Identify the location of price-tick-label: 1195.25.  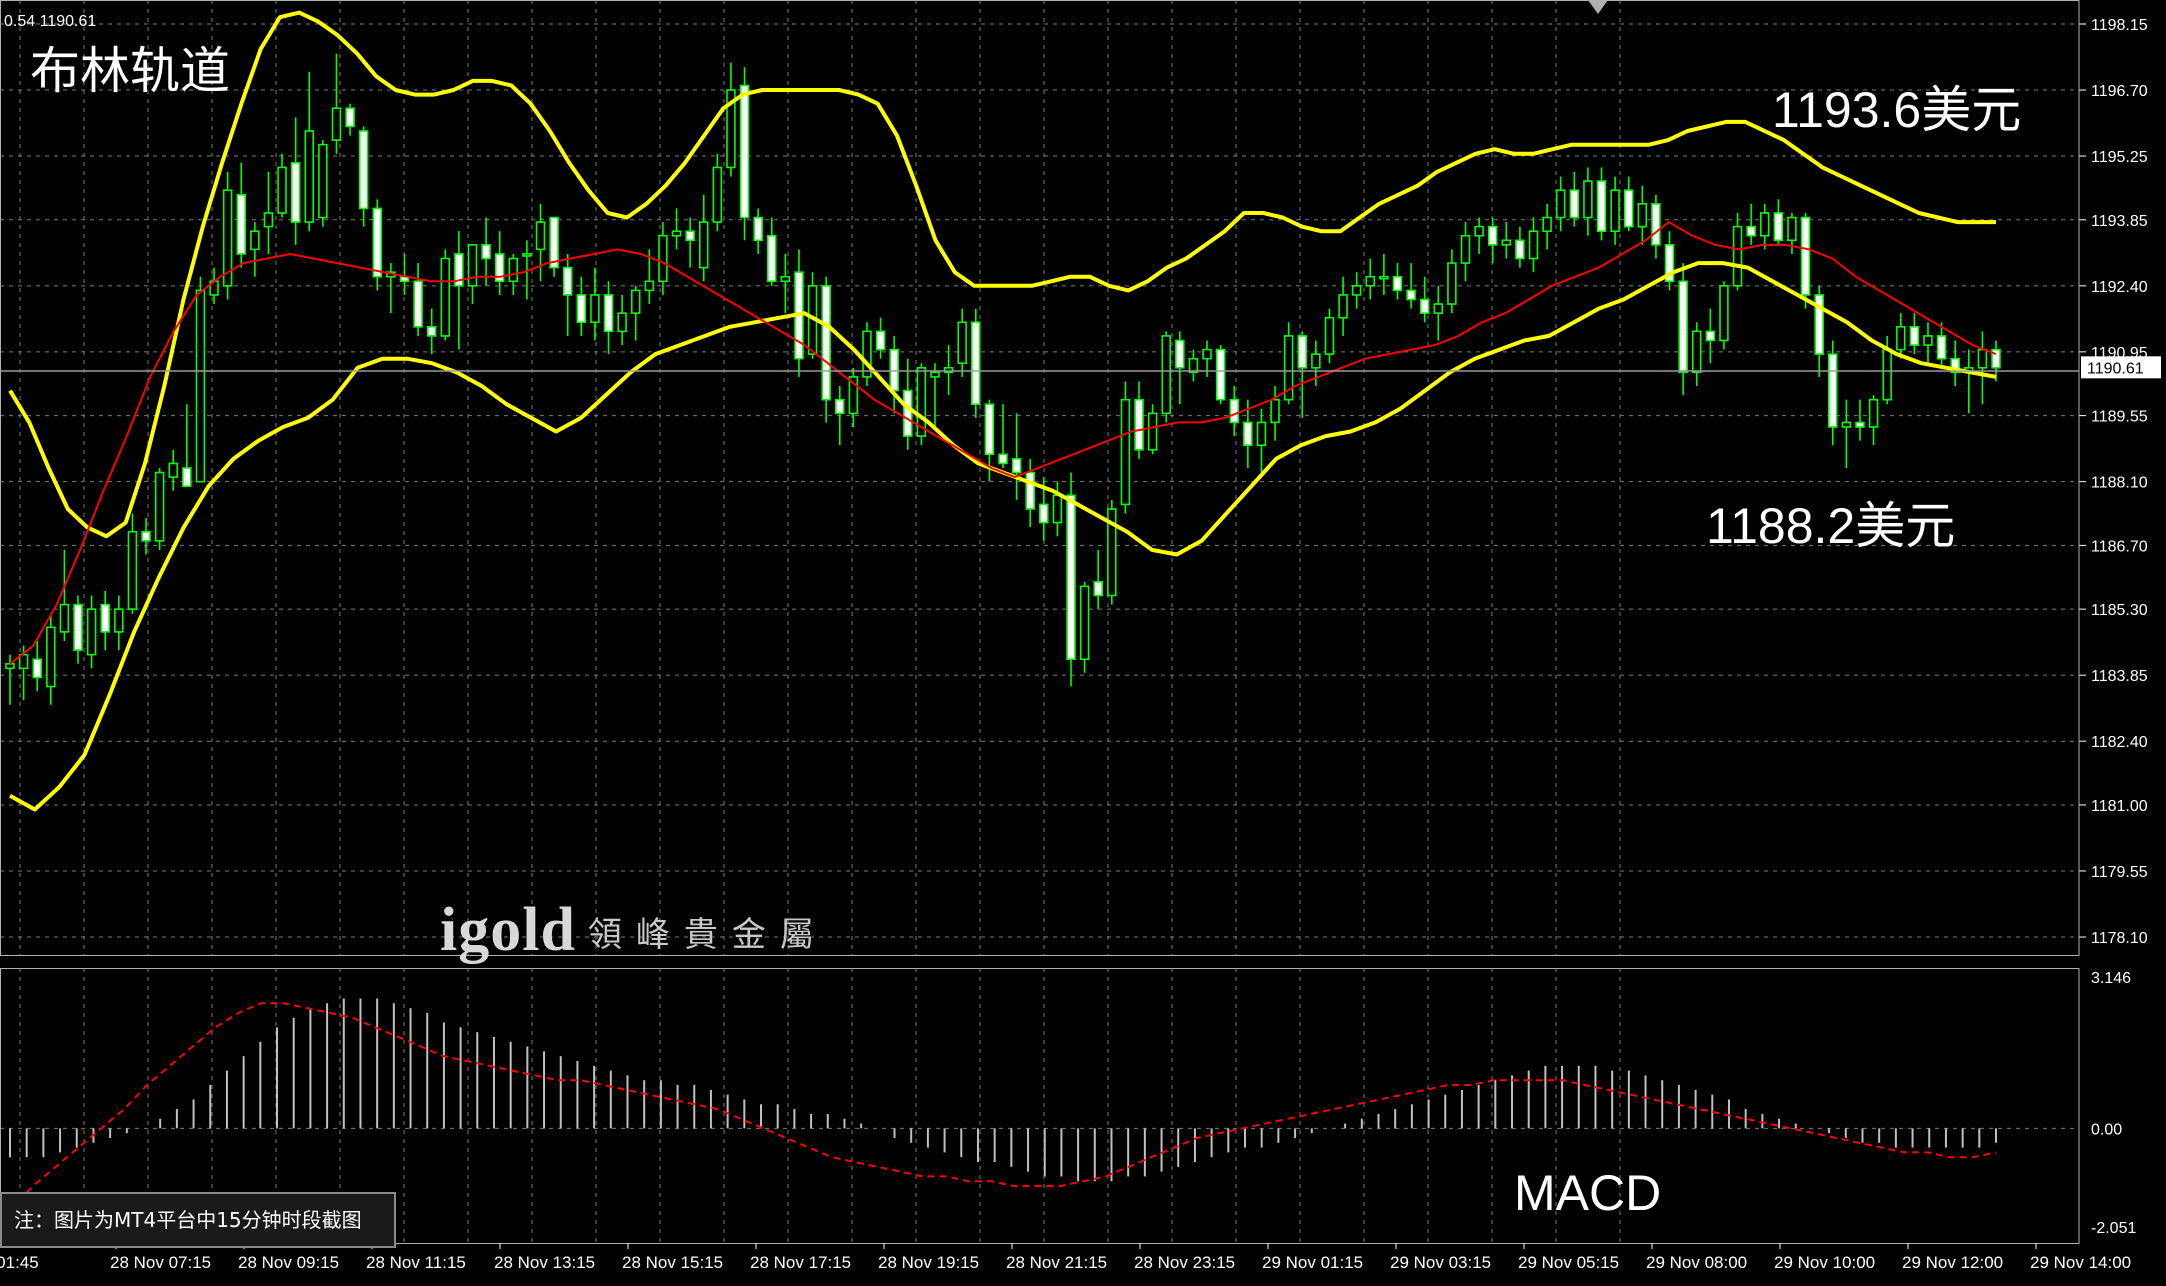
(2119, 157).